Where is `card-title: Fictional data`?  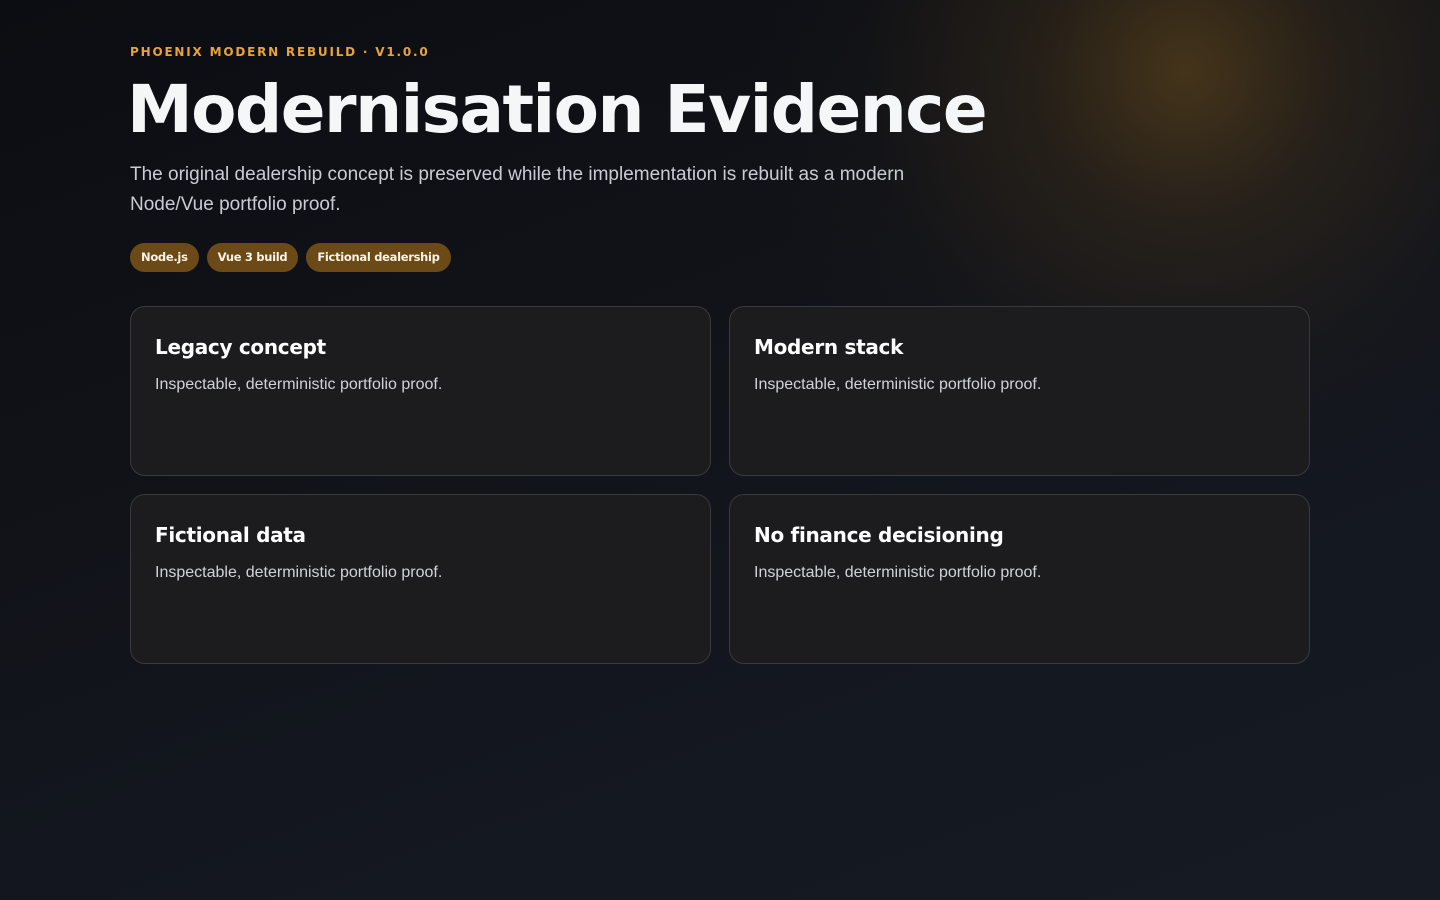 card-title: Fictional data is located at coordinates (230, 535).